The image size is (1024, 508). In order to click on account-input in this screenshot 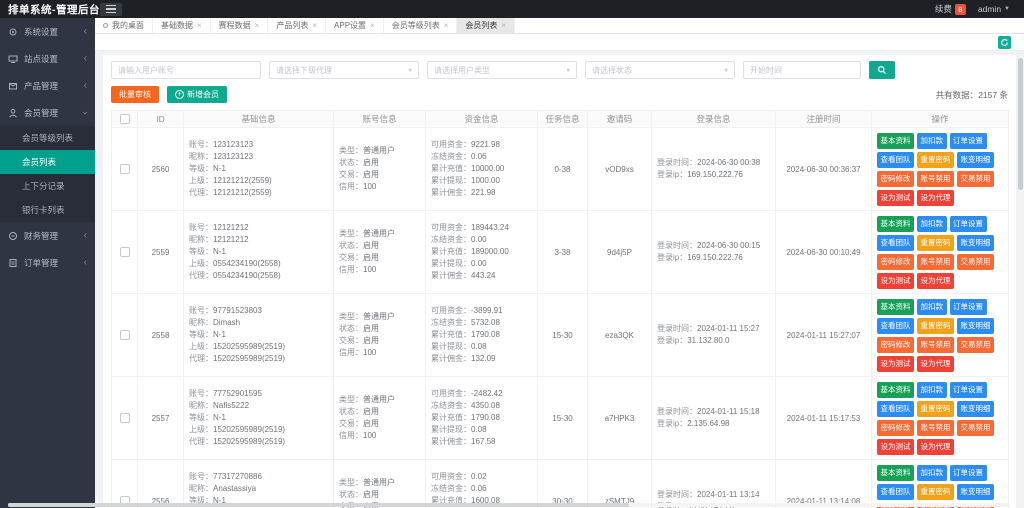, I will do `click(186, 70)`.